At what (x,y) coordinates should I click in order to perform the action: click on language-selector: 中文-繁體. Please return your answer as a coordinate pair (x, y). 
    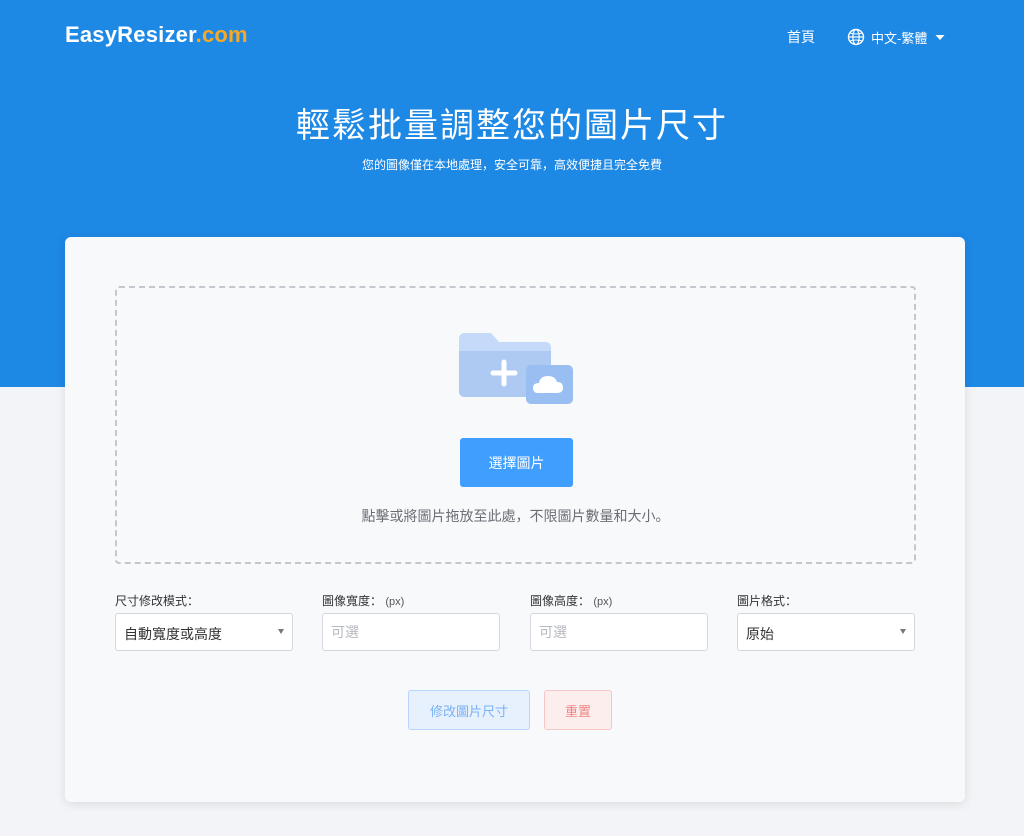
    Looking at the image, I should click on (897, 37).